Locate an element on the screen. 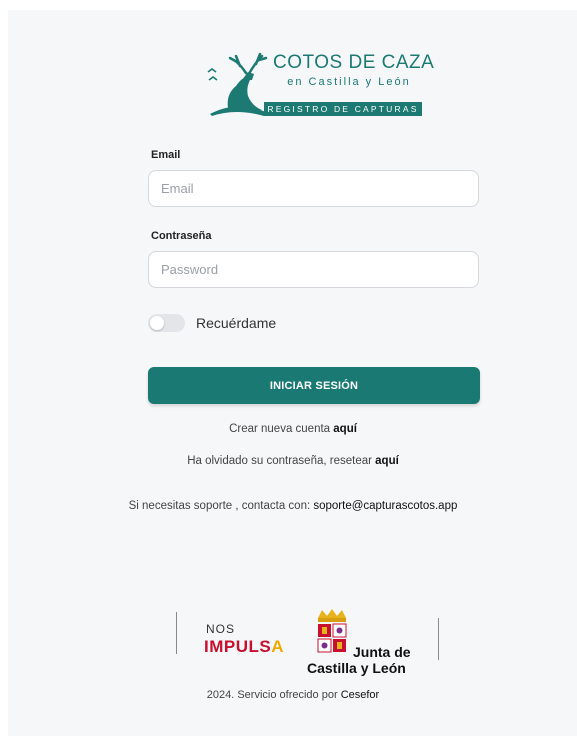 The width and height of the screenshot is (577, 738). create-account-text: Crear nueva cuenta is located at coordinates (280, 429).